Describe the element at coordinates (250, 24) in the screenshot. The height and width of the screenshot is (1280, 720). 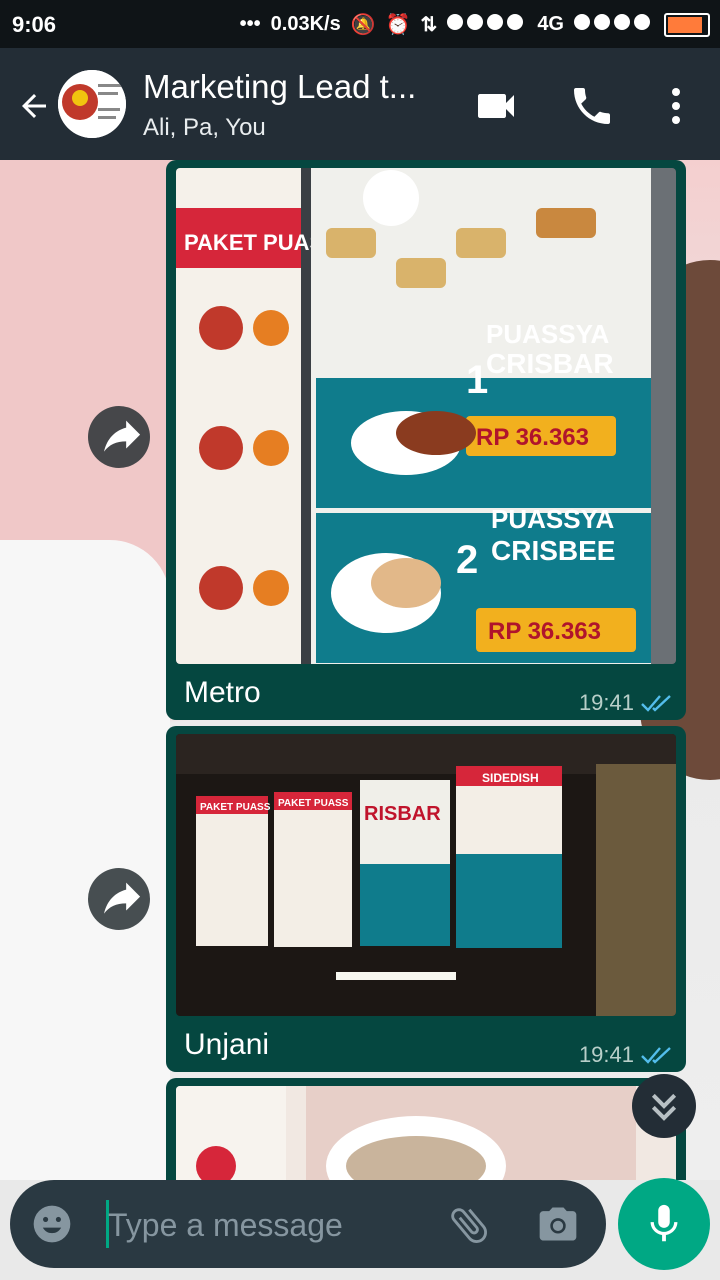
I see `more-dots-icon: •••` at that location.